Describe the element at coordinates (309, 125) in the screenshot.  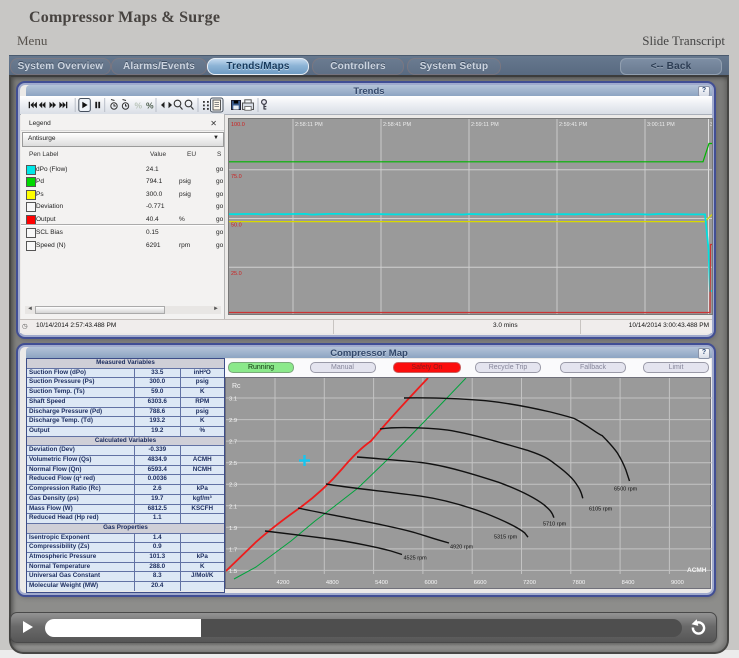
I see `svg-text: 2:58:11 PM` at that location.